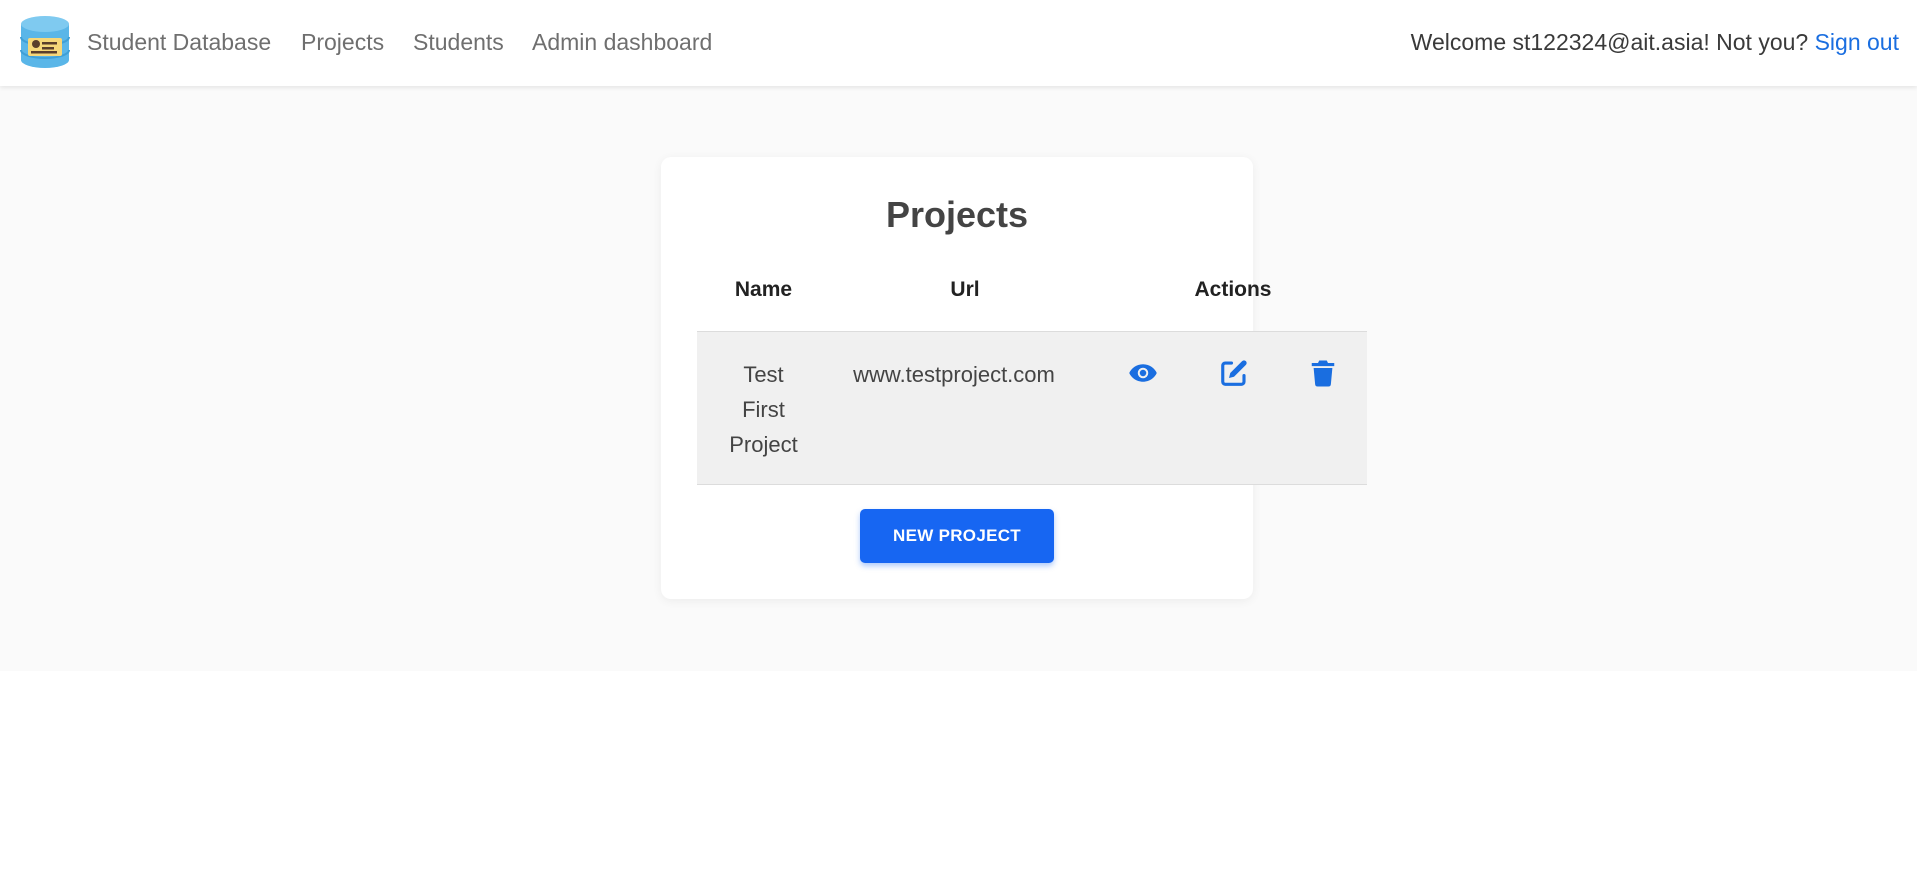 The image size is (1917, 892). What do you see at coordinates (1323, 373) in the screenshot?
I see `trash-icon` at bounding box center [1323, 373].